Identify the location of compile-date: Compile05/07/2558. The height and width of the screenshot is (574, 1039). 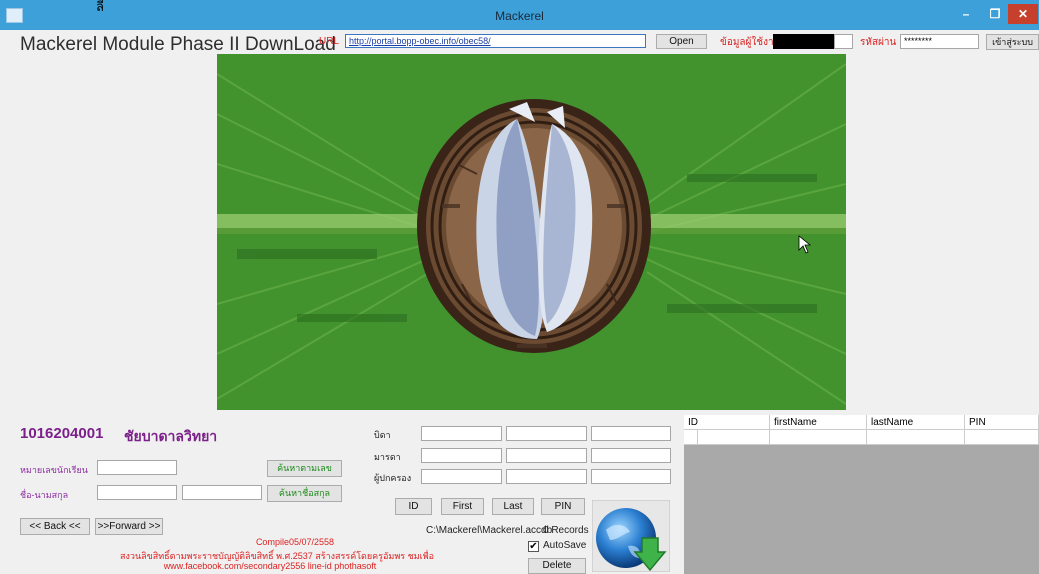
(294, 542).